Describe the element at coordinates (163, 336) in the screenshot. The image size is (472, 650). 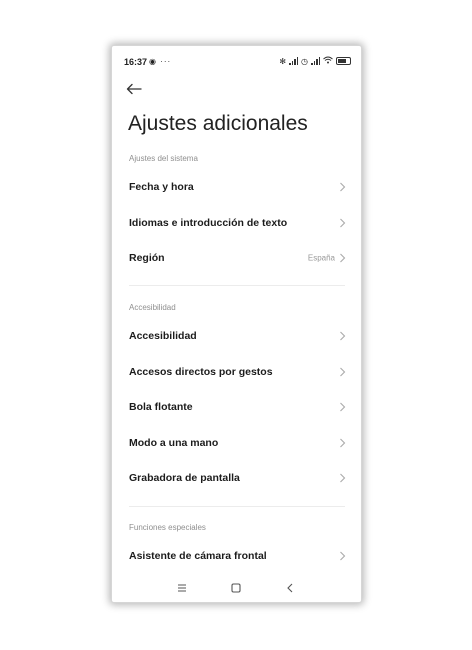
I see `setting-label: Accesibilidad` at that location.